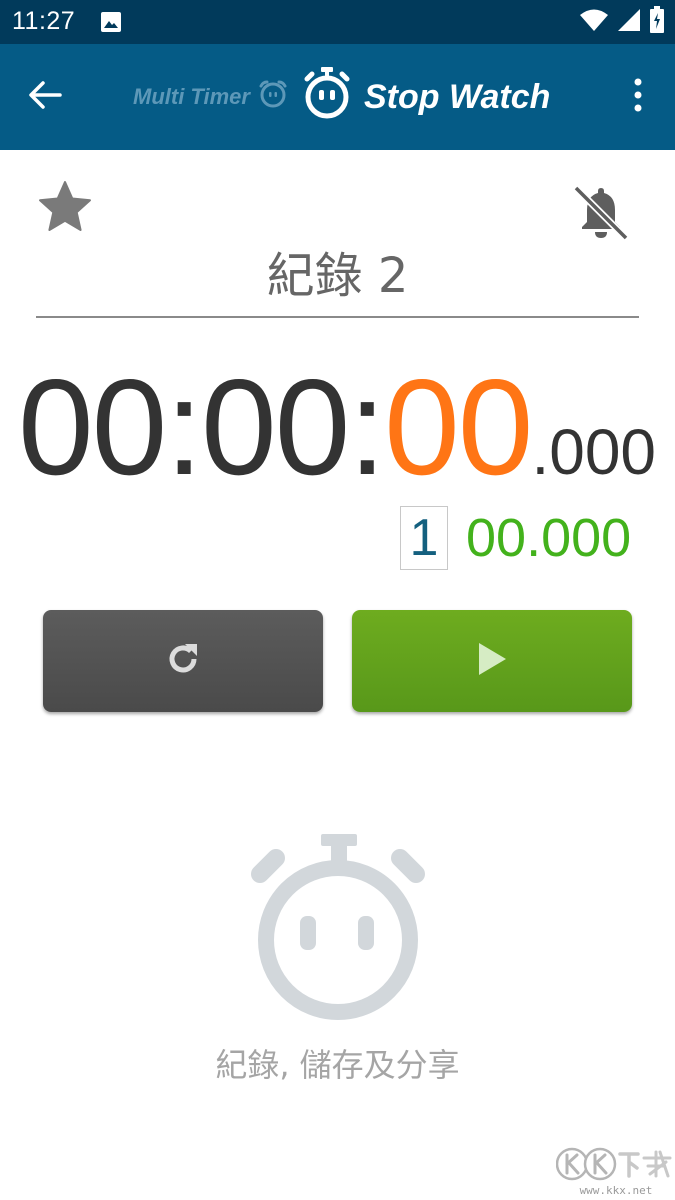  What do you see at coordinates (601, 213) in the screenshot?
I see `alarm-toggle-button` at bounding box center [601, 213].